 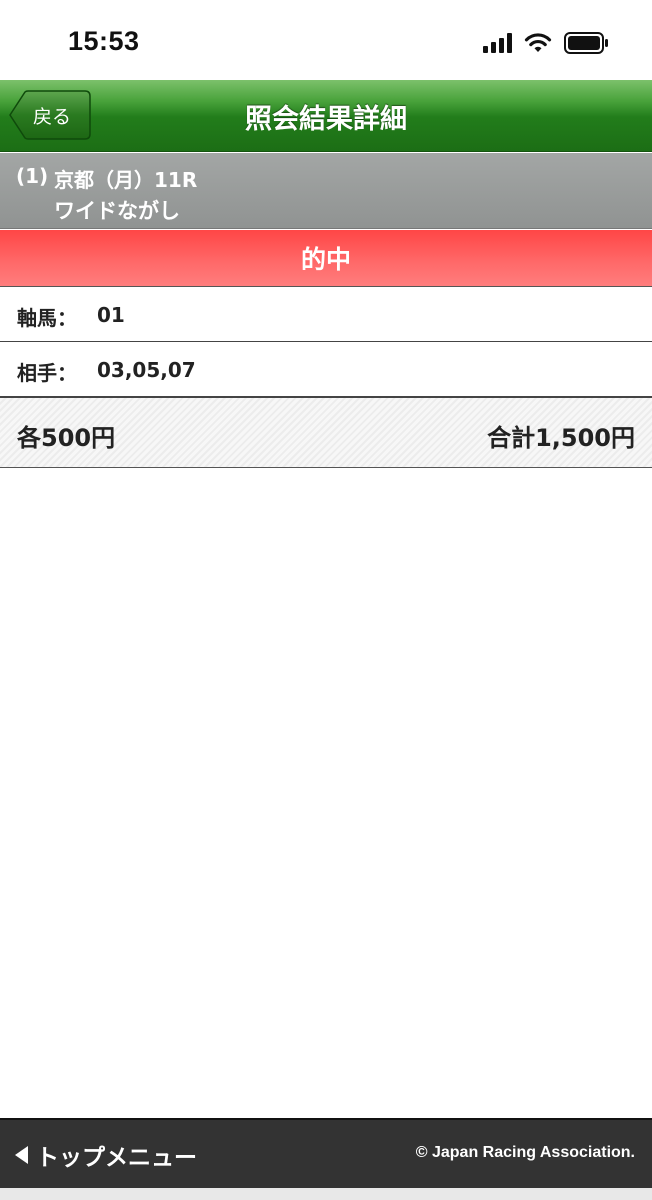 I want to click on race-header: (1) 京都（月）11R ワイドながし, so click(x=326, y=191).